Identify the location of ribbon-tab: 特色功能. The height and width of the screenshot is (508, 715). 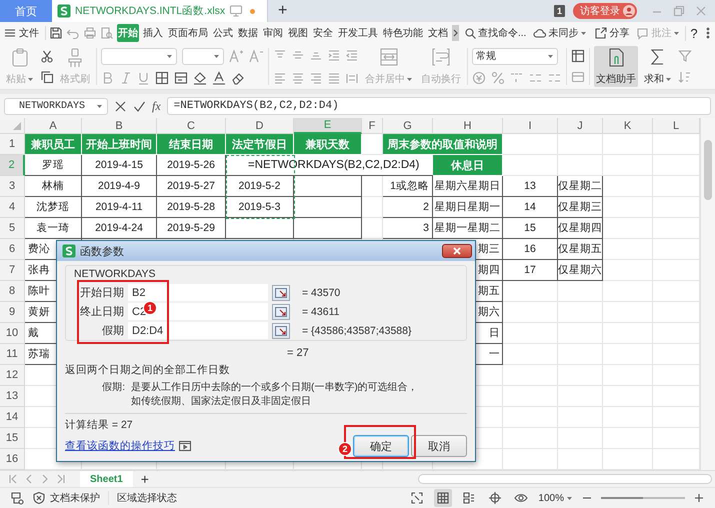
(403, 33).